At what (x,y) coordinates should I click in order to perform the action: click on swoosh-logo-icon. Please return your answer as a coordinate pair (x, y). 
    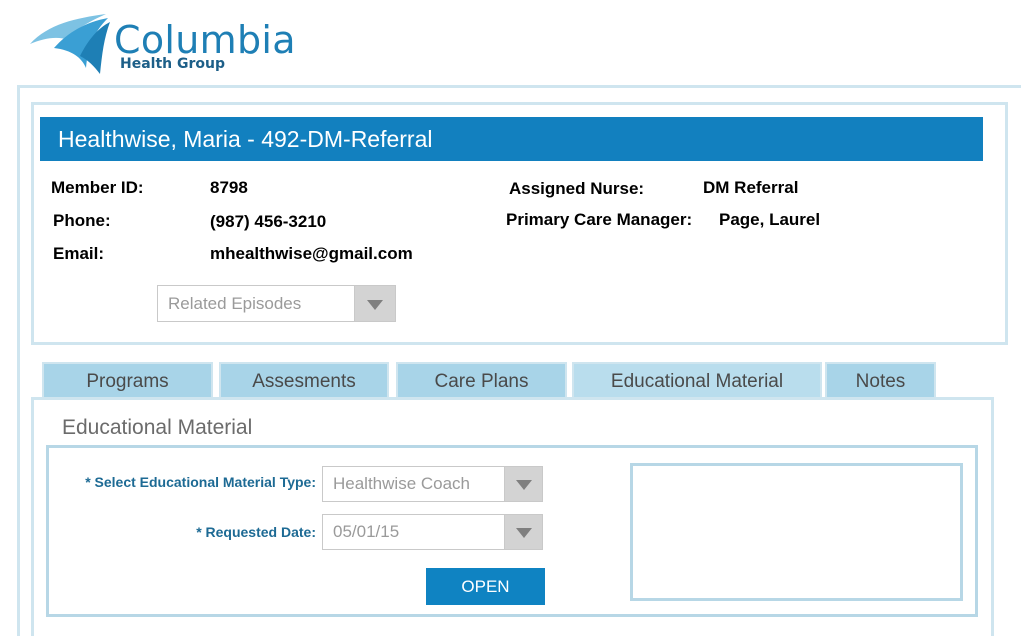
    Looking at the image, I should click on (70, 44).